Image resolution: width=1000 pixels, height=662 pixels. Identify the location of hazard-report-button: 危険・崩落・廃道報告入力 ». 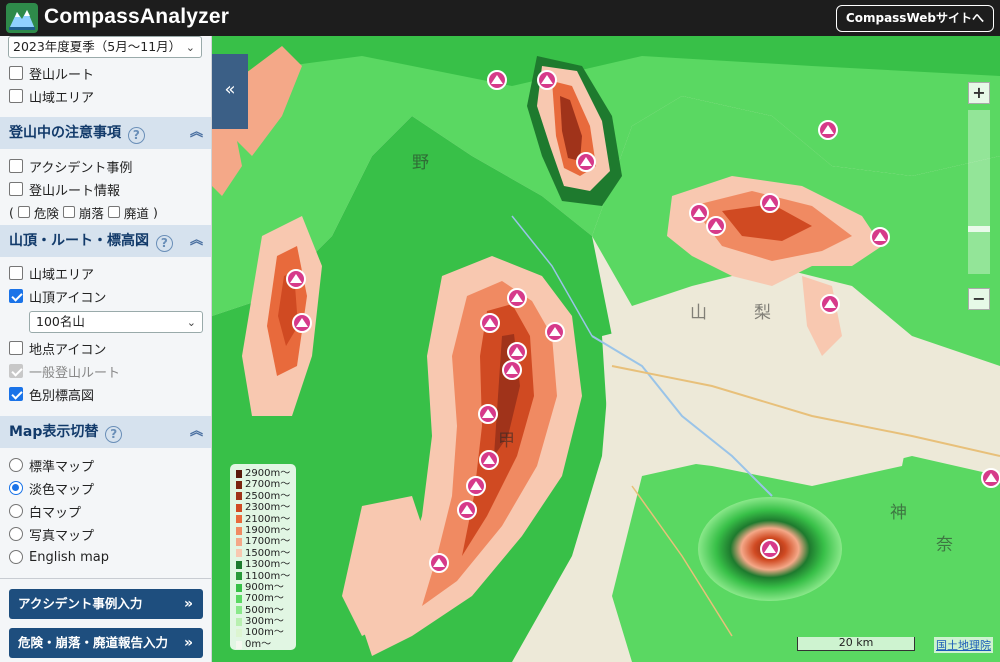
(106, 643).